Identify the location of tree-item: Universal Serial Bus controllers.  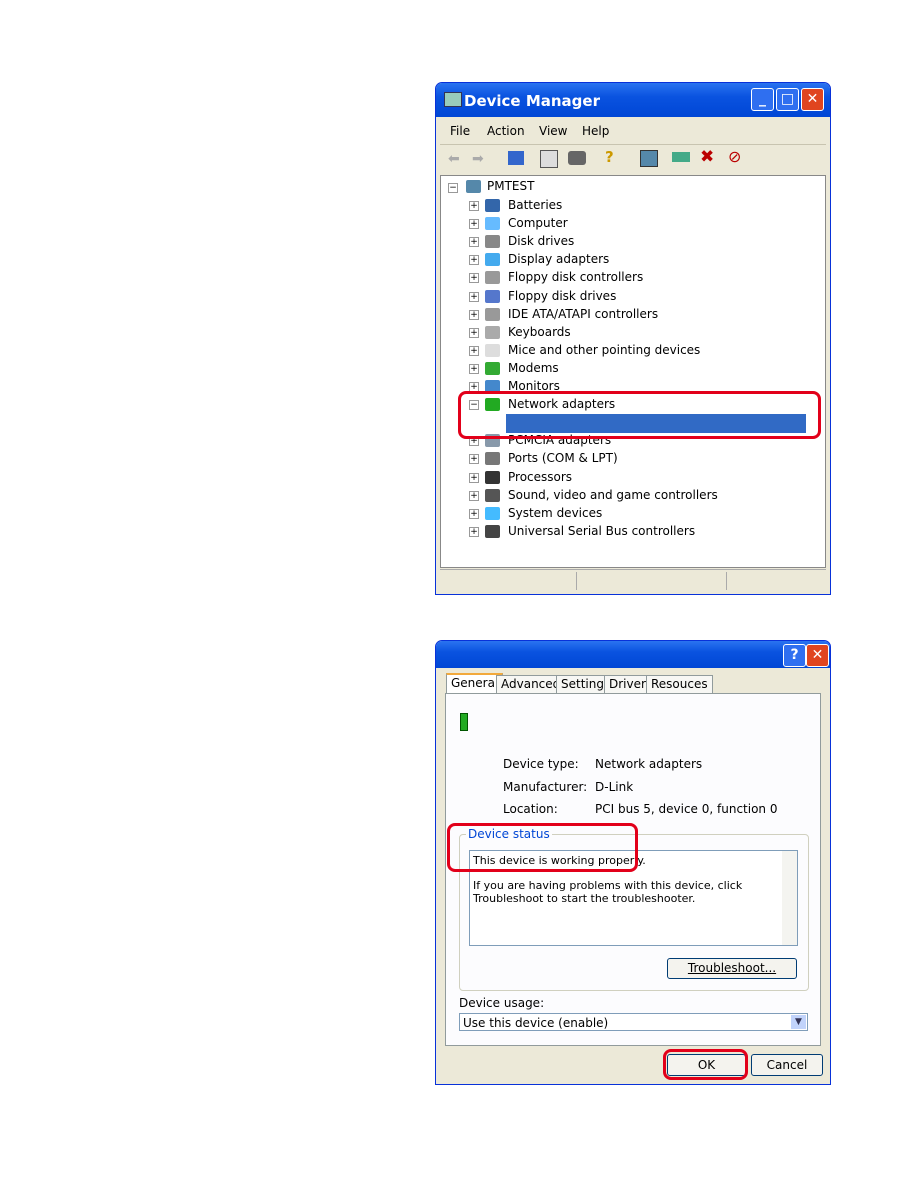
(601, 531).